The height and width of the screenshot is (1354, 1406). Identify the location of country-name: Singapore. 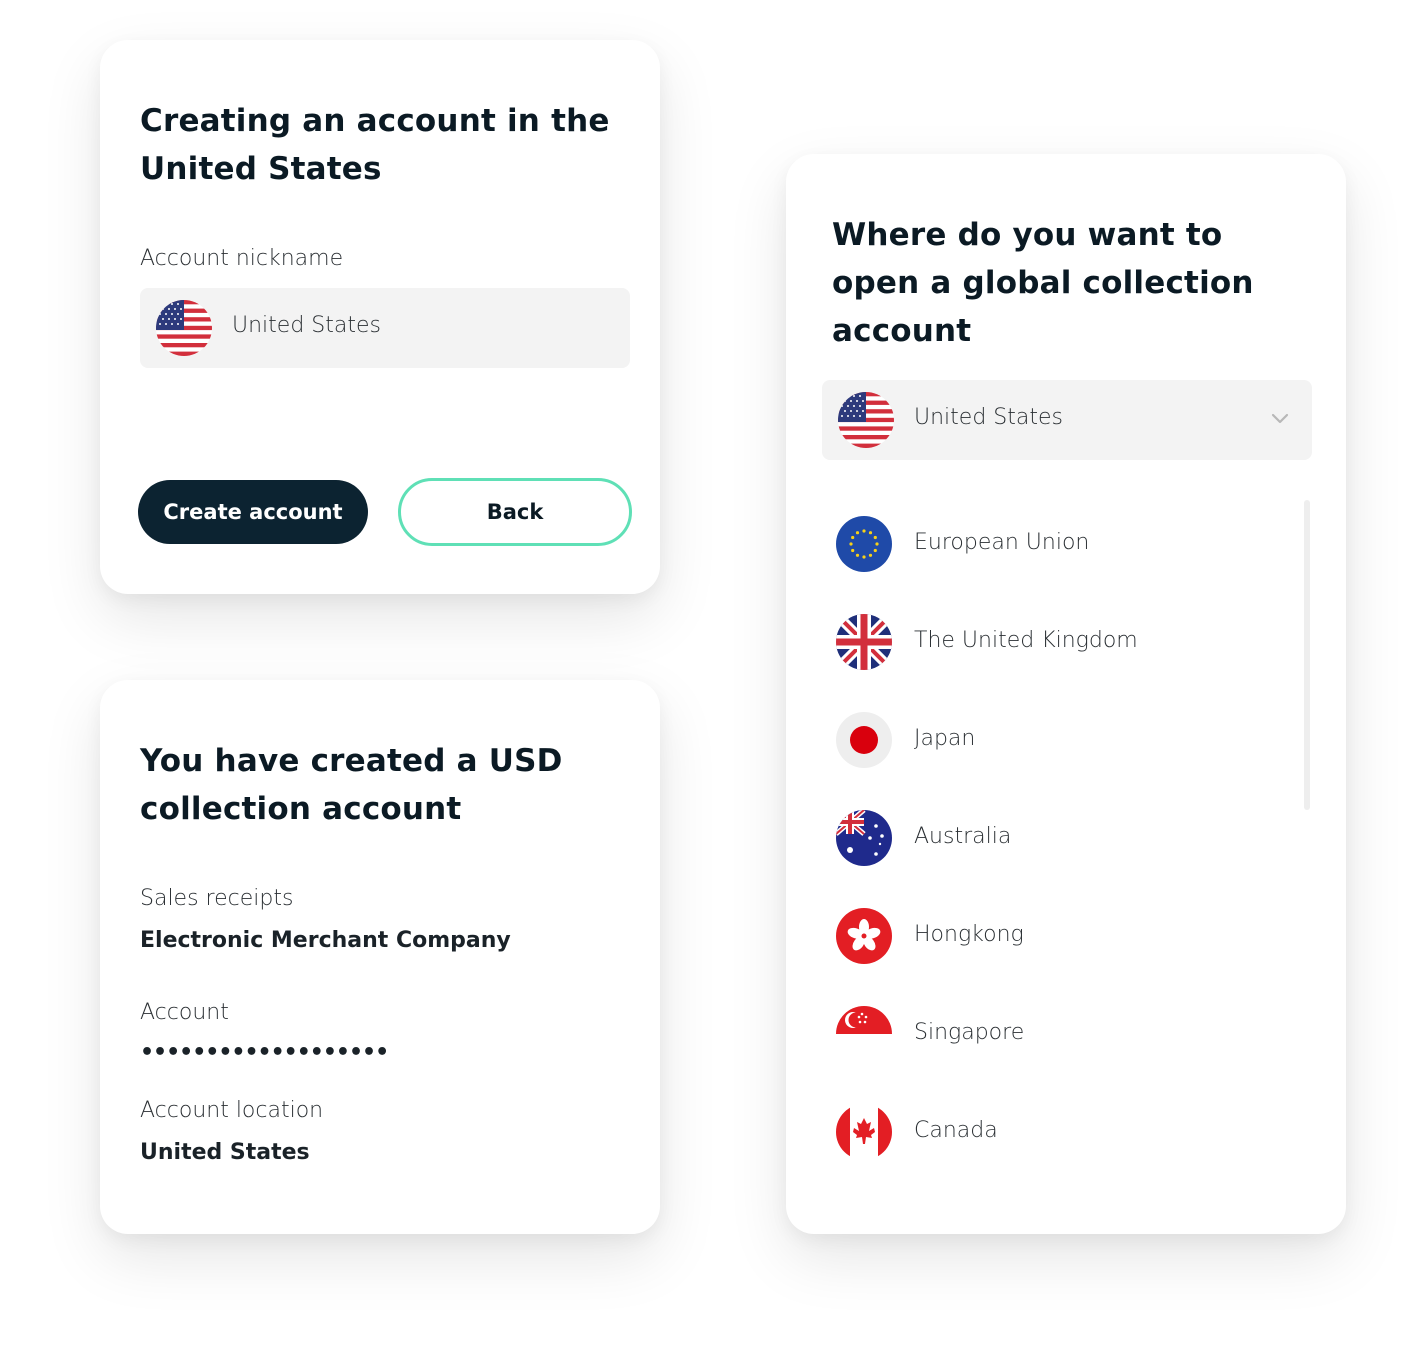
(969, 1032).